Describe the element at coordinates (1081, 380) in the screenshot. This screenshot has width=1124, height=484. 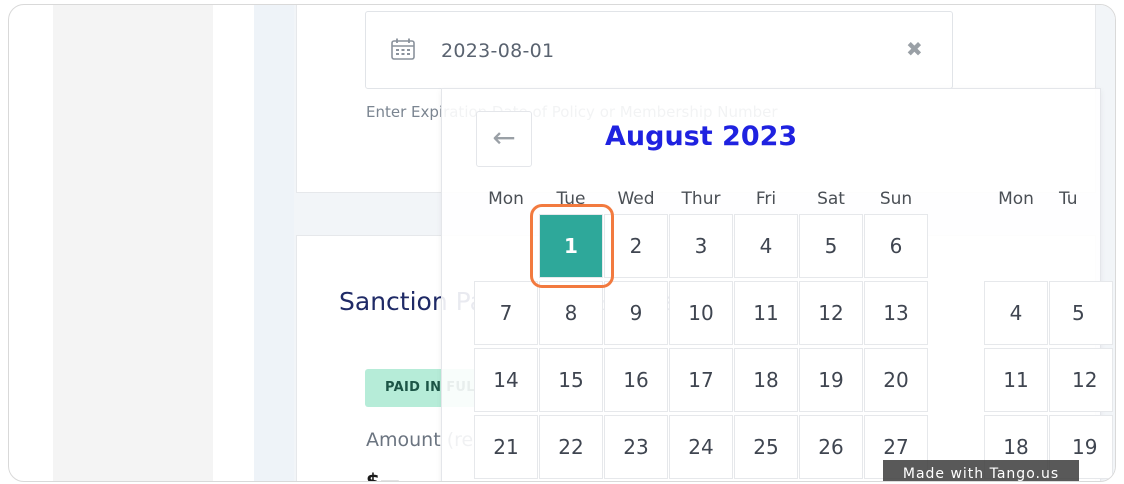
I see `next-day-cell: 12` at that location.